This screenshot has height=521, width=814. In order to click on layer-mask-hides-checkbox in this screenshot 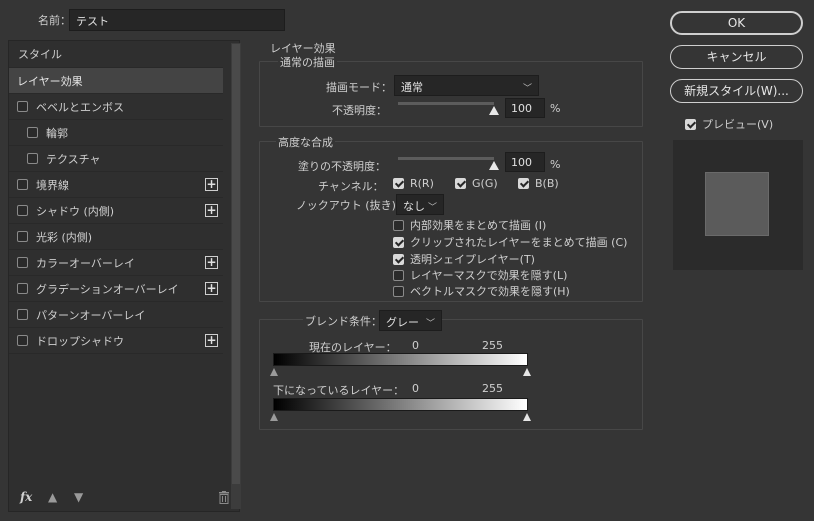, I will do `click(398, 275)`.